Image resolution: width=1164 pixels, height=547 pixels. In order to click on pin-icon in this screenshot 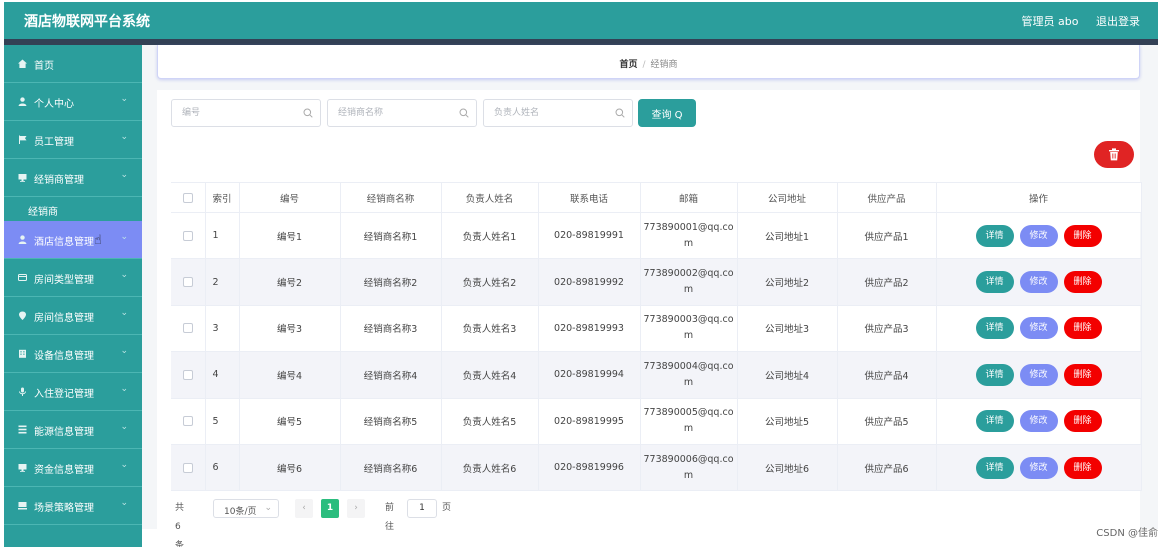, I will do `click(22, 315)`.